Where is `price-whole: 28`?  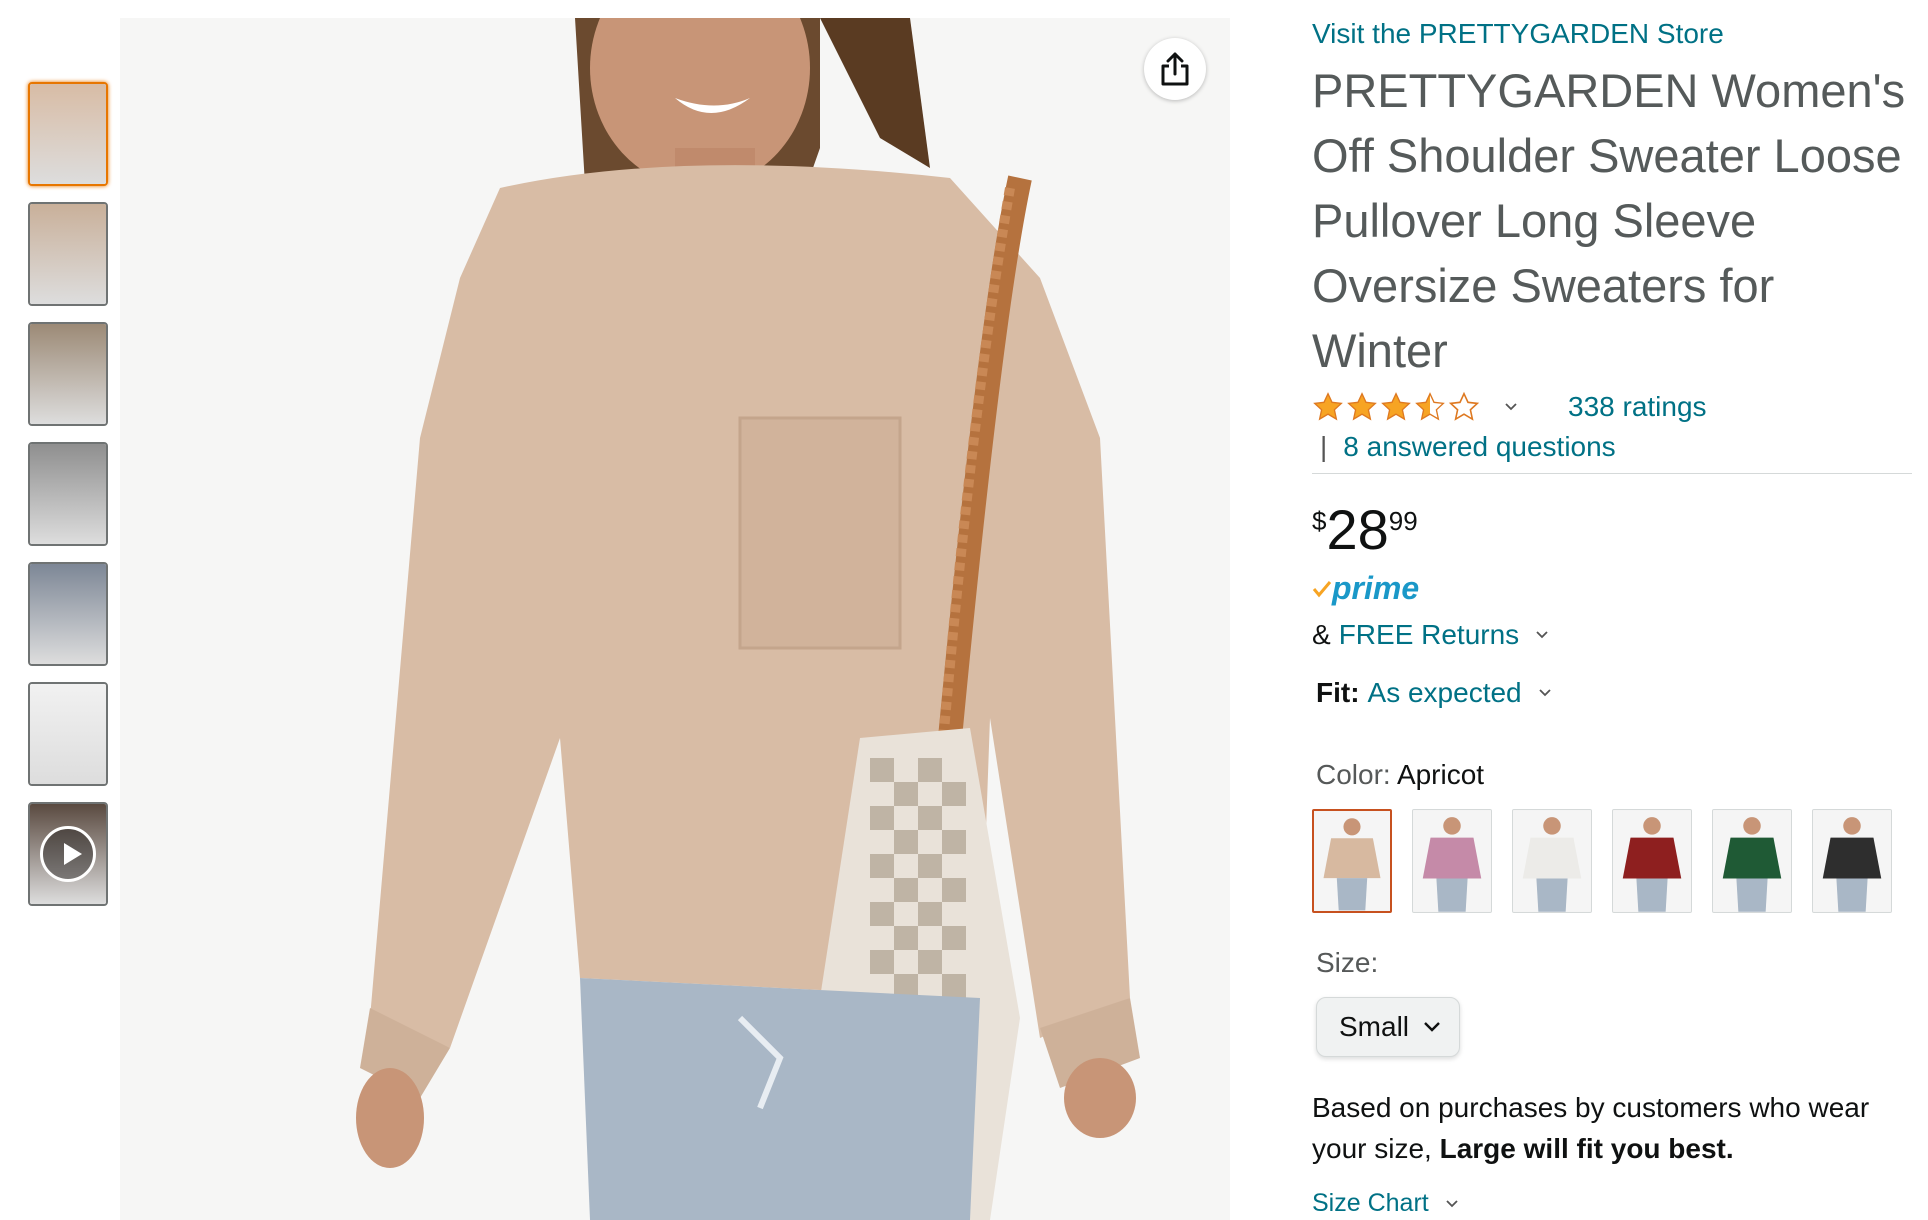 price-whole: 28 is located at coordinates (1357, 529).